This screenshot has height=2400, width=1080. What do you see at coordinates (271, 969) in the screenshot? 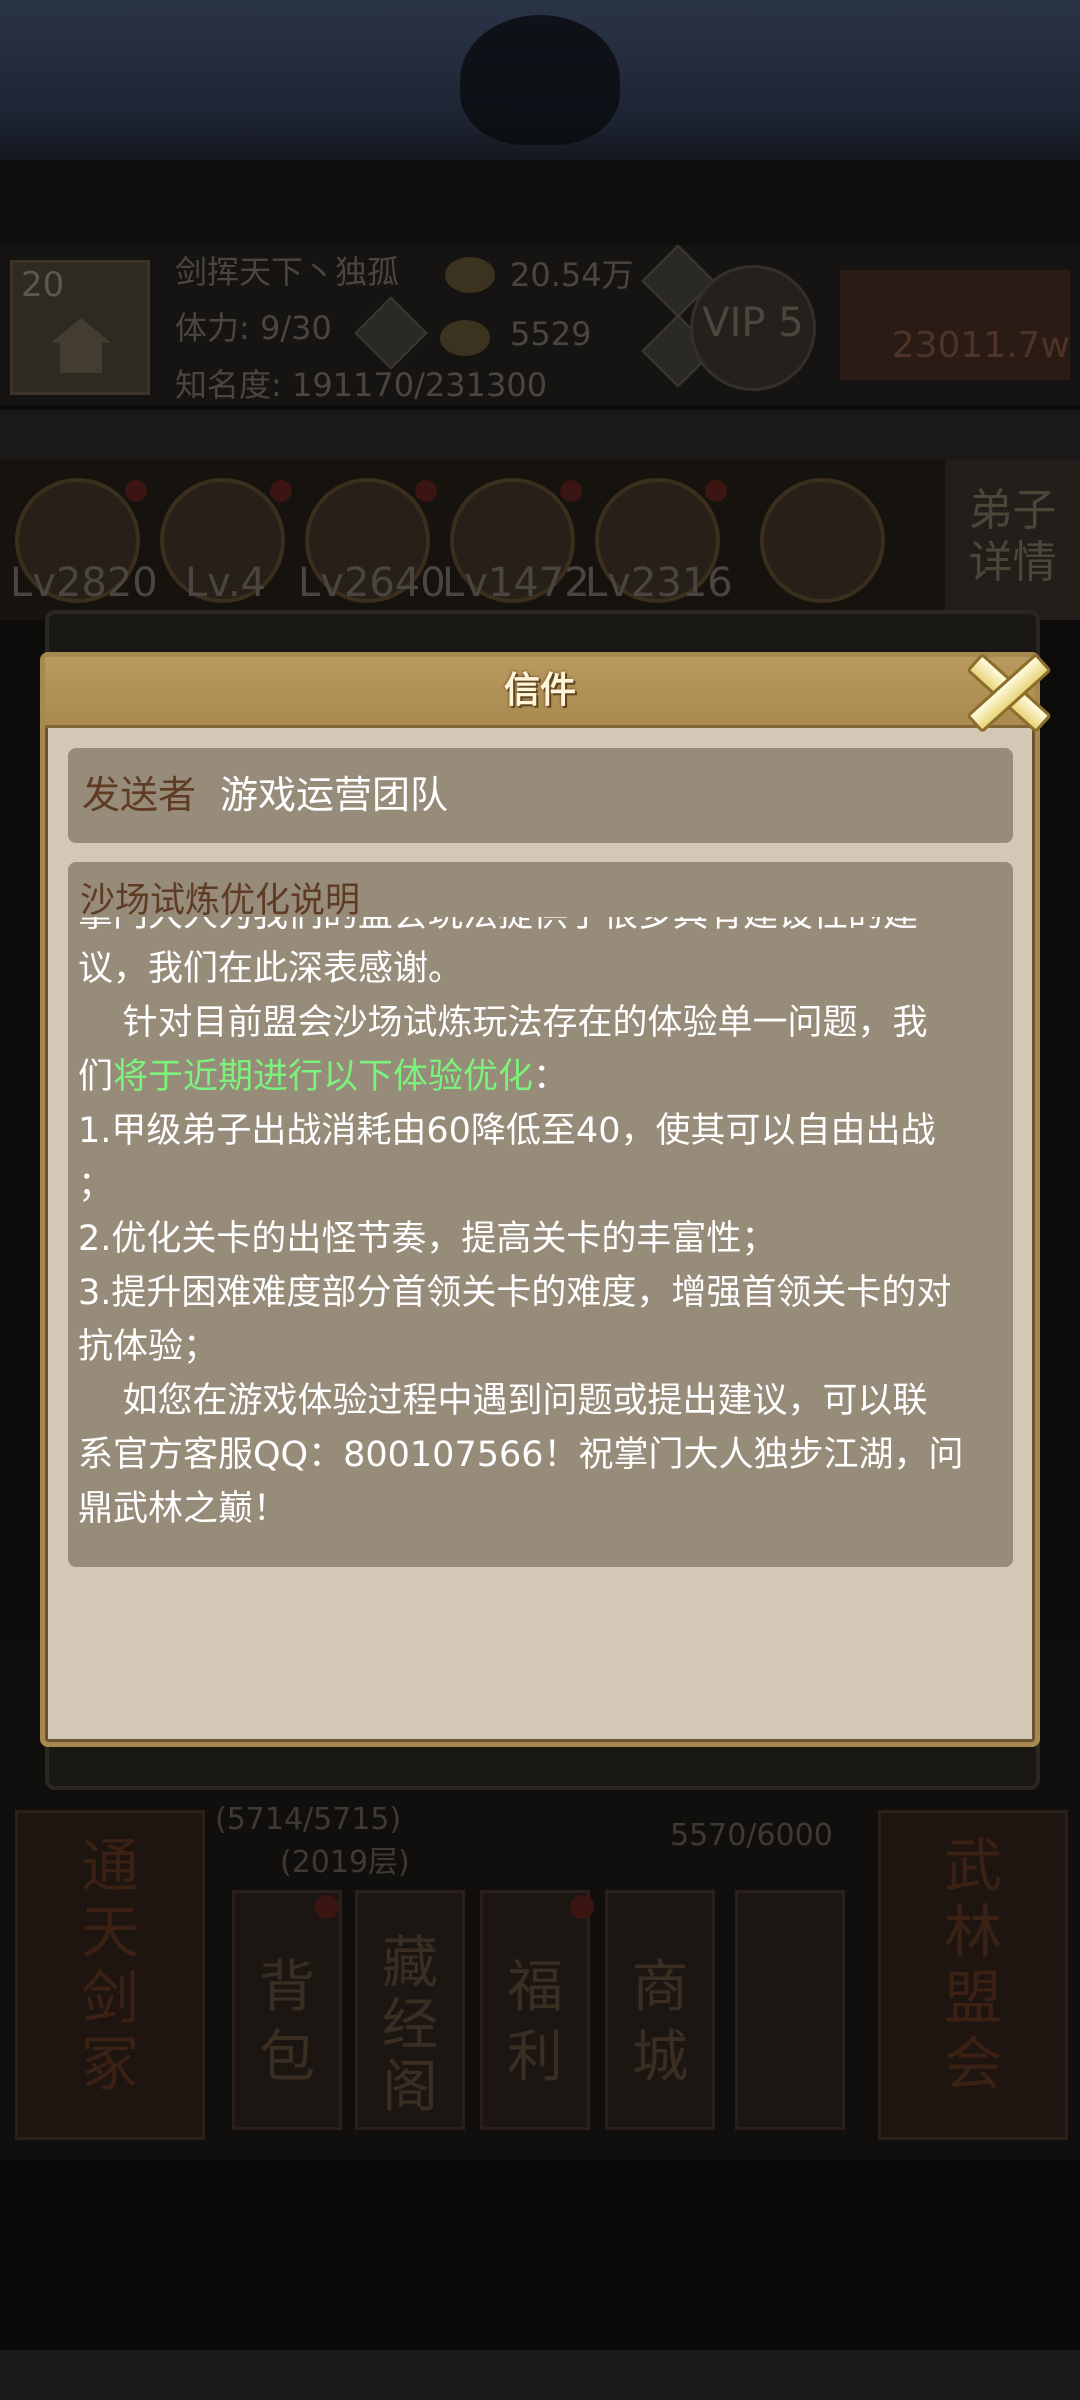
I see `mail-line: 议，我们在此深表感谢。` at bounding box center [271, 969].